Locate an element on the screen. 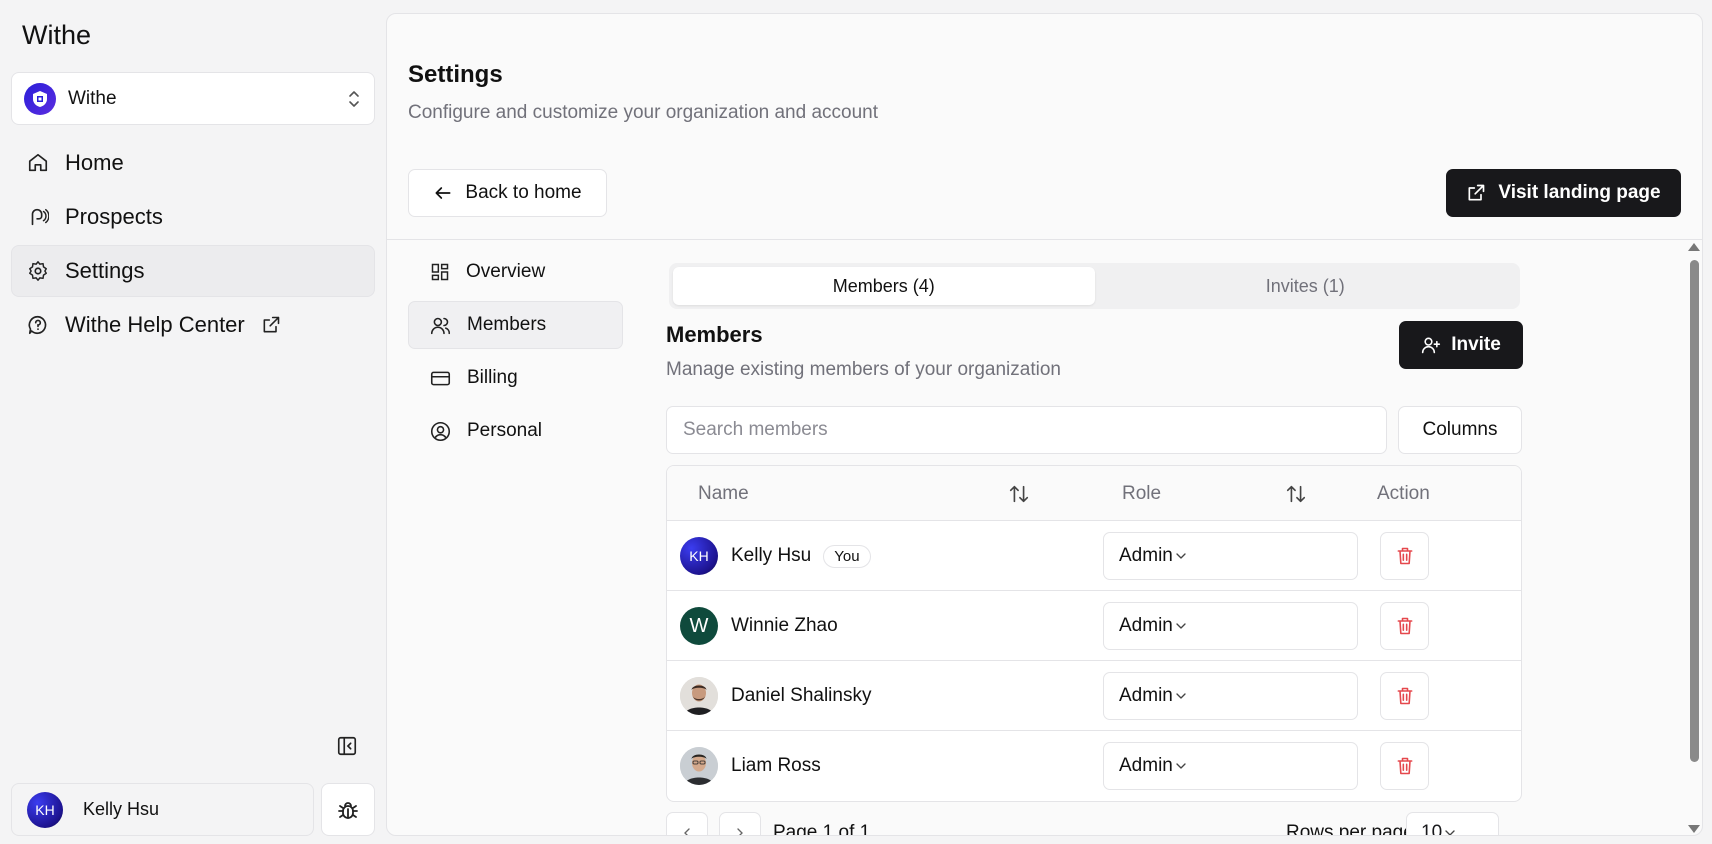  settings-nav-overview: Overview is located at coordinates (515, 272).